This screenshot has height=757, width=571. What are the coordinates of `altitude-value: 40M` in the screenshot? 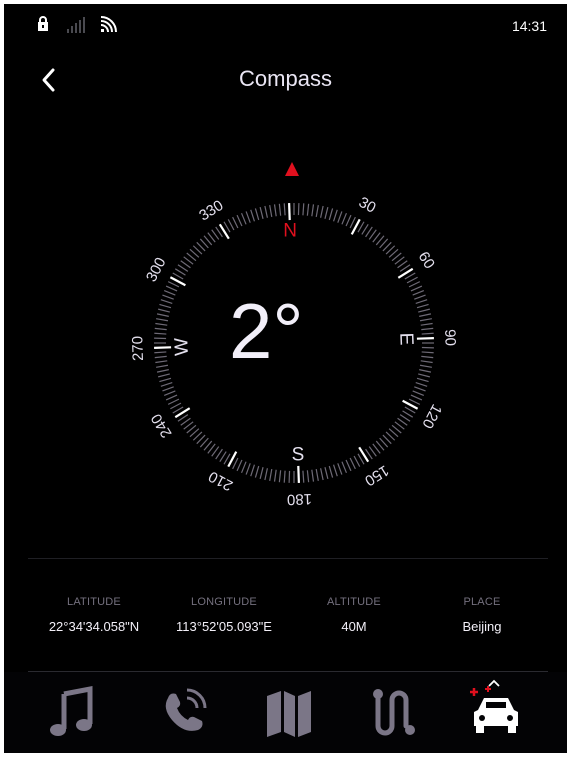 It's located at (354, 626).